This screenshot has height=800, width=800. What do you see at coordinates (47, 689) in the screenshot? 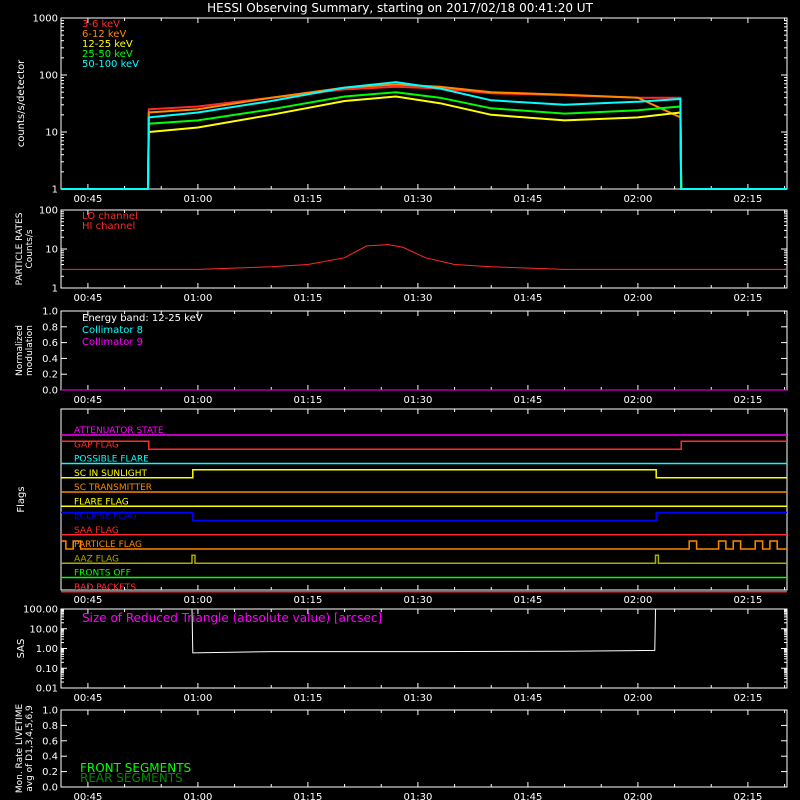
I see `y-tick-label: 0.01` at bounding box center [47, 689].